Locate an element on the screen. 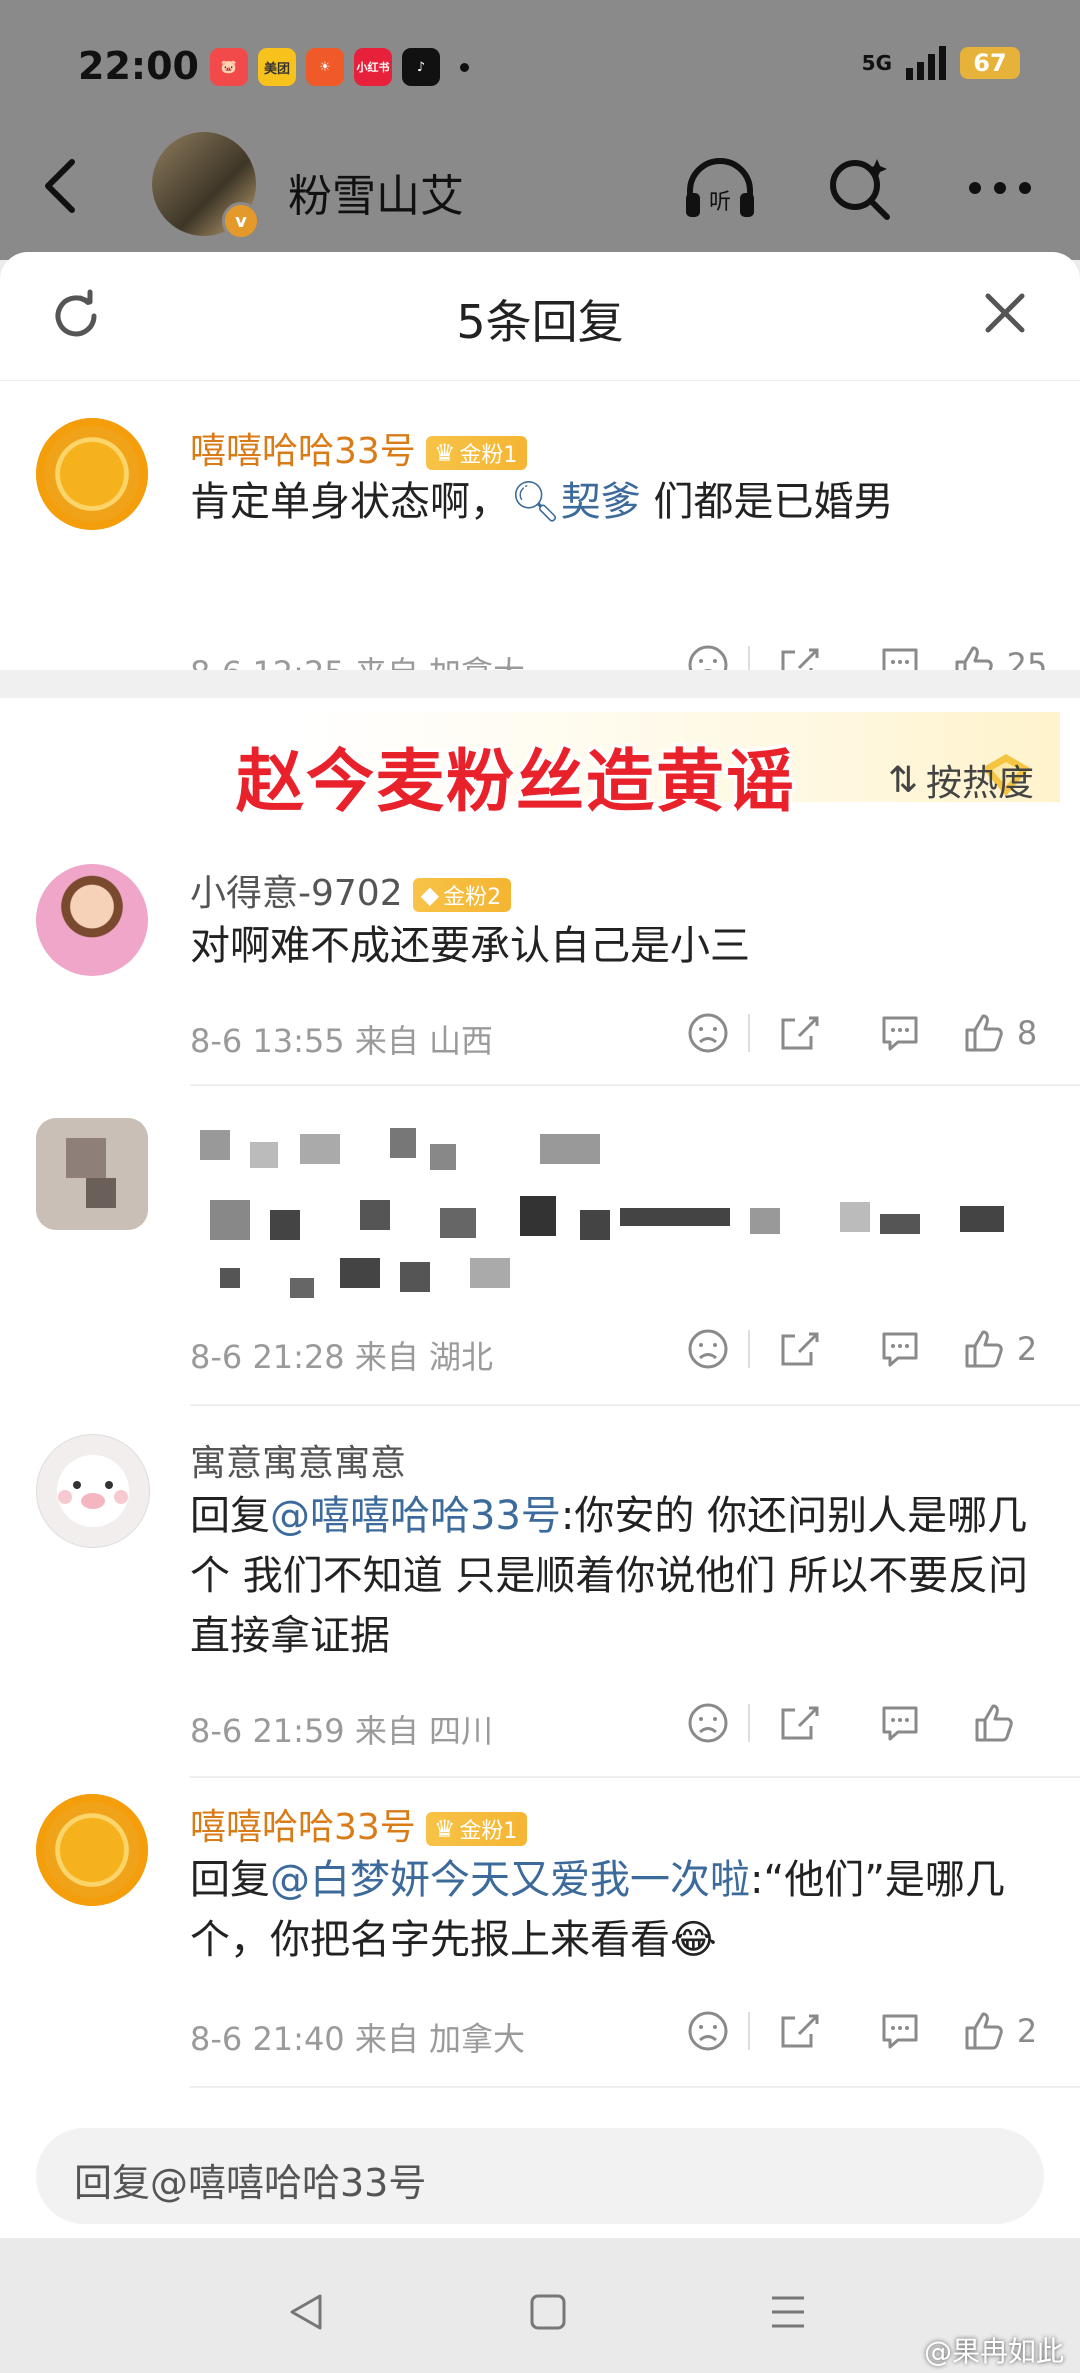 This screenshot has width=1080, height=2373. topic-link: 🔍︎契爹 is located at coordinates (575, 502).